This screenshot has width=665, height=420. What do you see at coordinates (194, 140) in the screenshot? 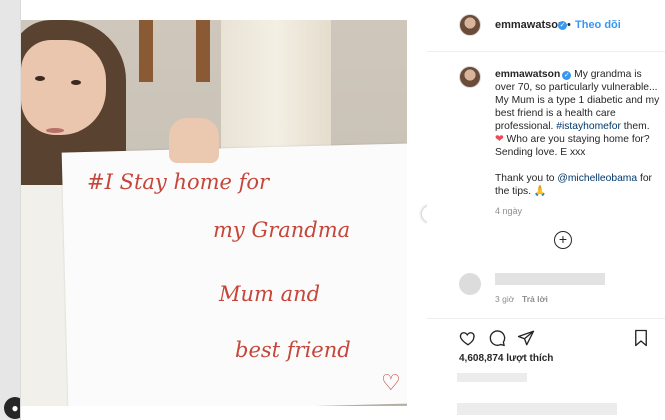
I see `photo-hand` at bounding box center [194, 140].